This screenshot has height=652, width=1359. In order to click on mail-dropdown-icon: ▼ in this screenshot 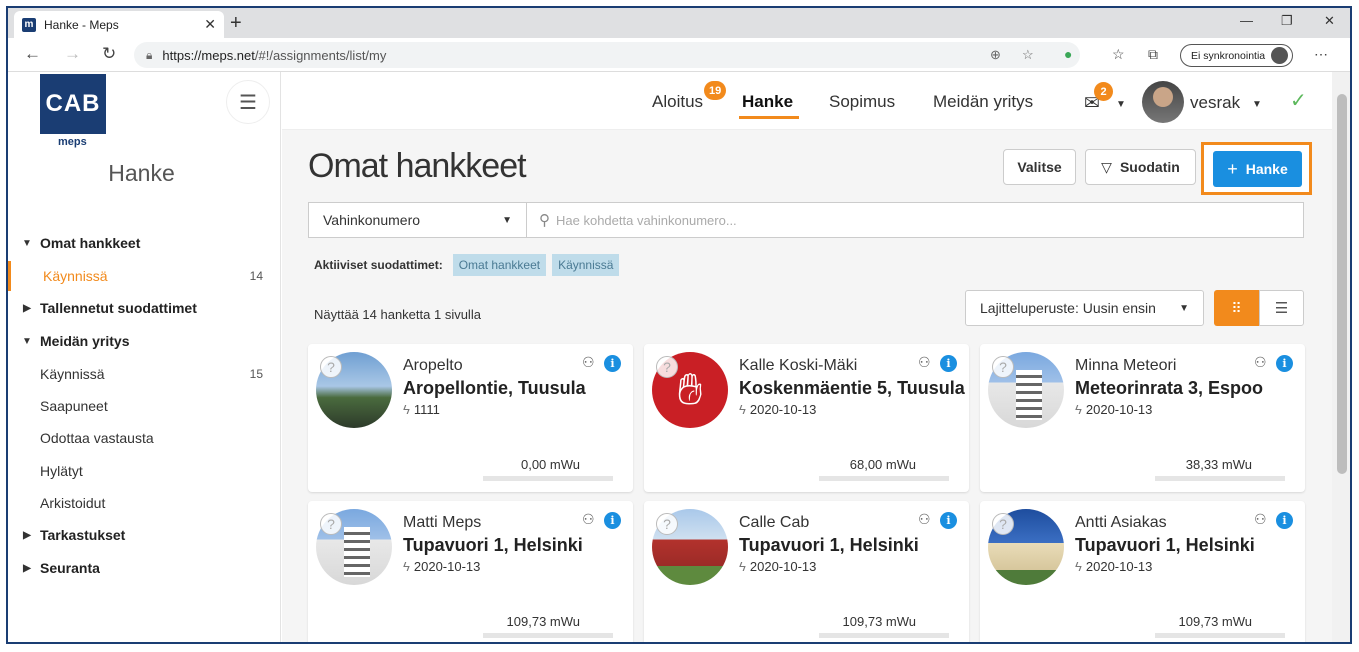, I will do `click(1121, 104)`.